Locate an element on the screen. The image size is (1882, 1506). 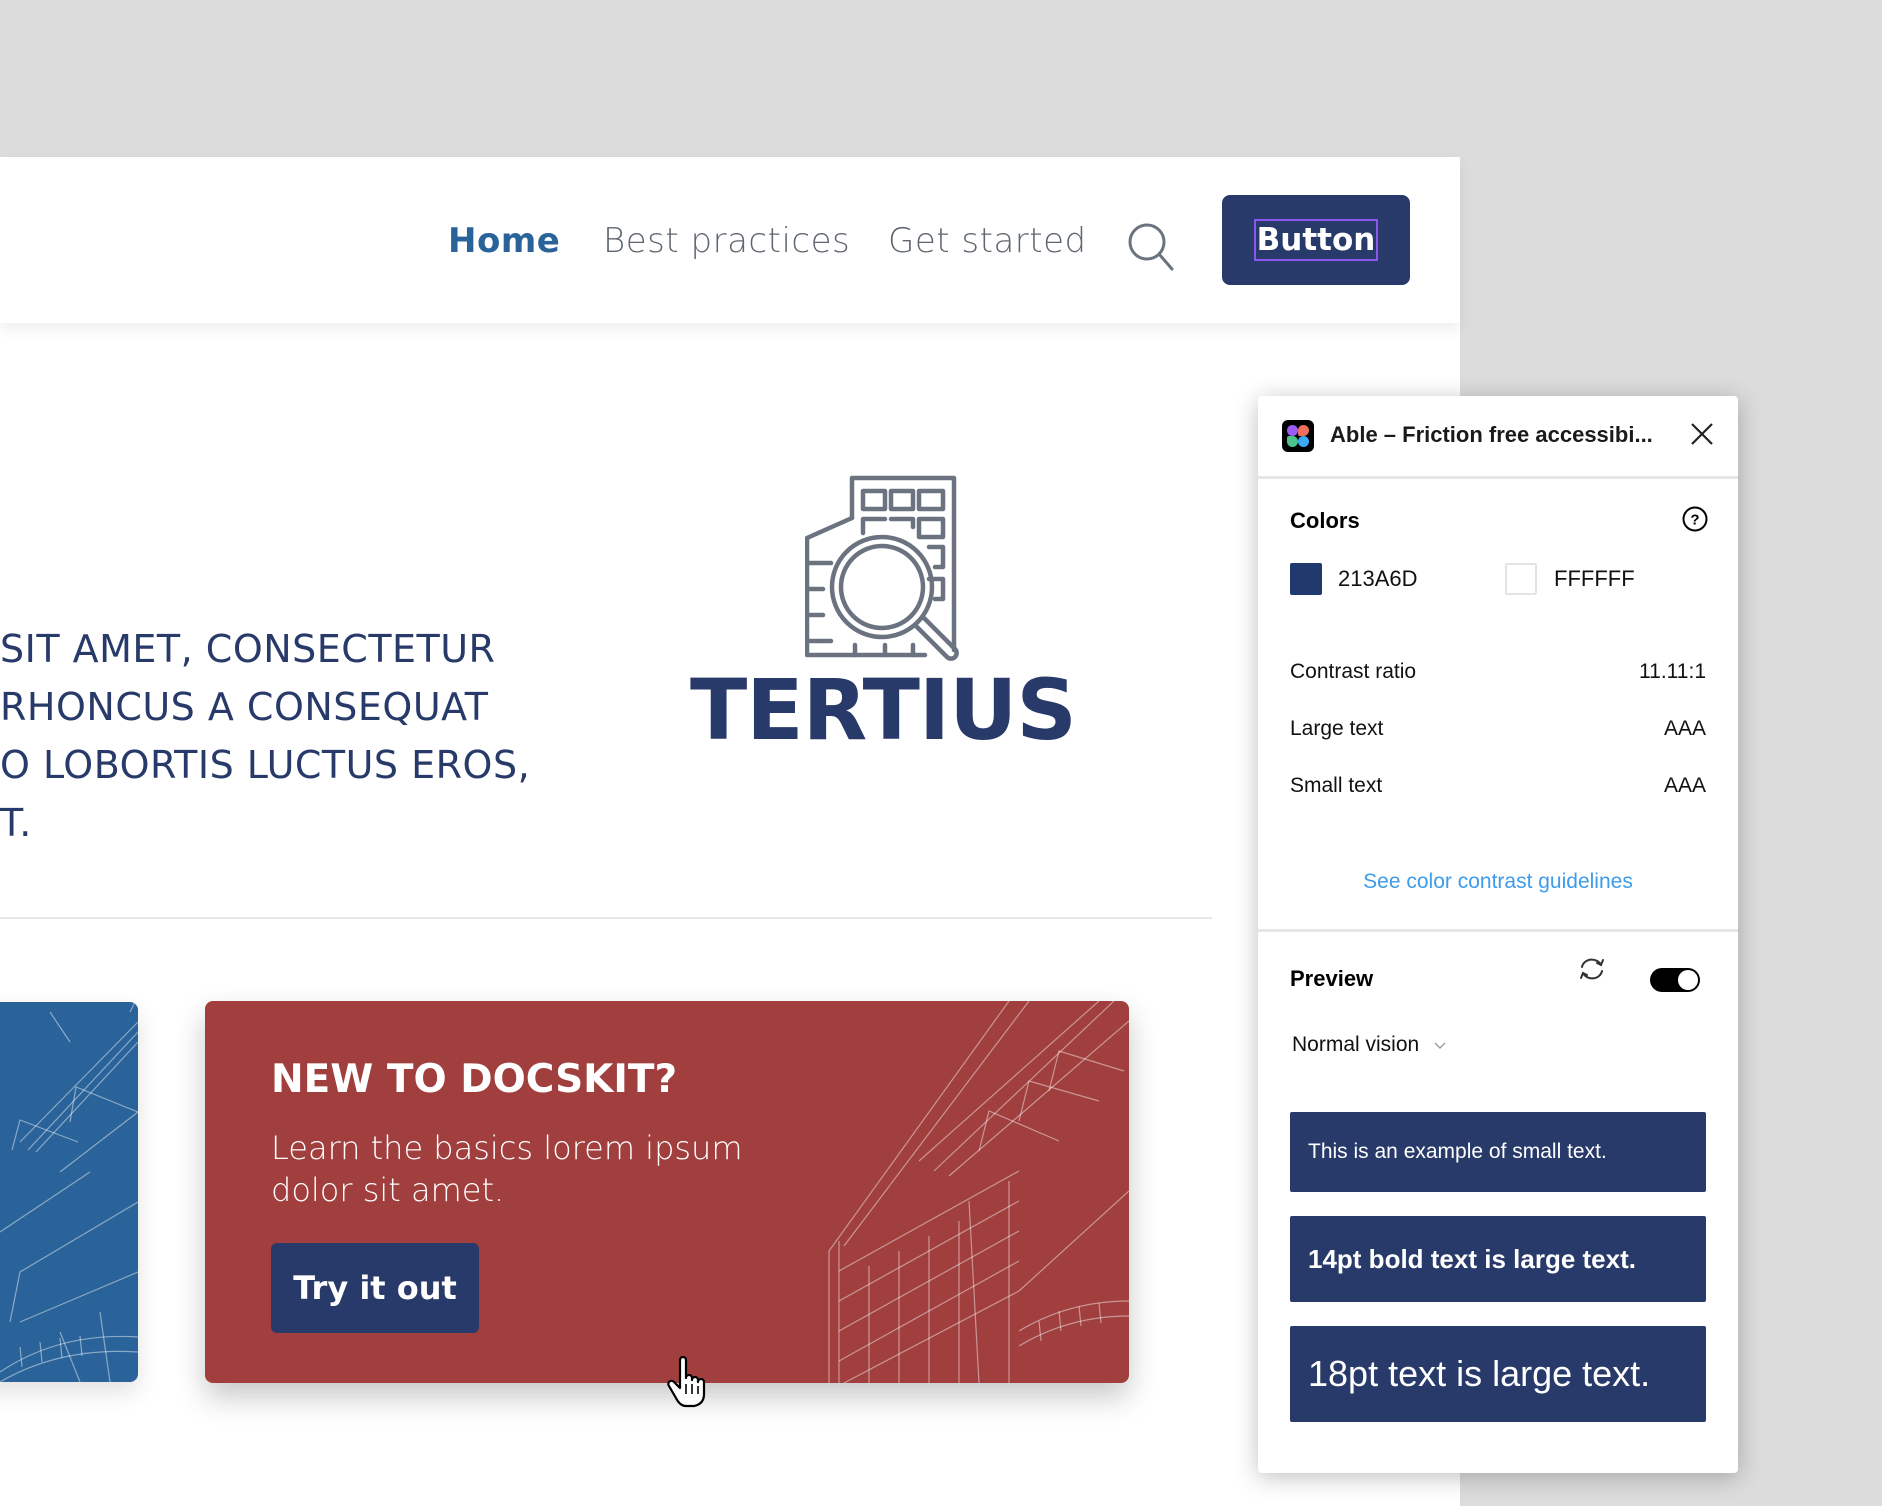
refresh-icon is located at coordinates (1592, 969).